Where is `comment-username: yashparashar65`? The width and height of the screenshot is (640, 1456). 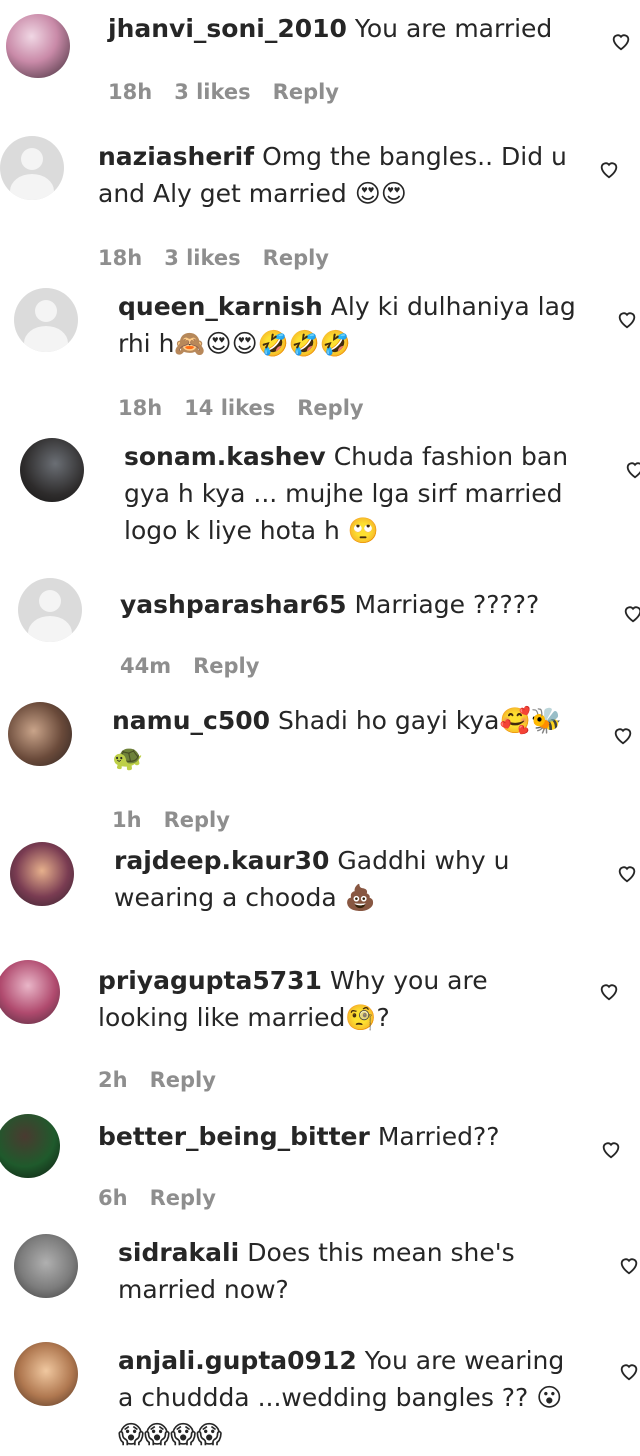 comment-username: yashparashar65 is located at coordinates (233, 604).